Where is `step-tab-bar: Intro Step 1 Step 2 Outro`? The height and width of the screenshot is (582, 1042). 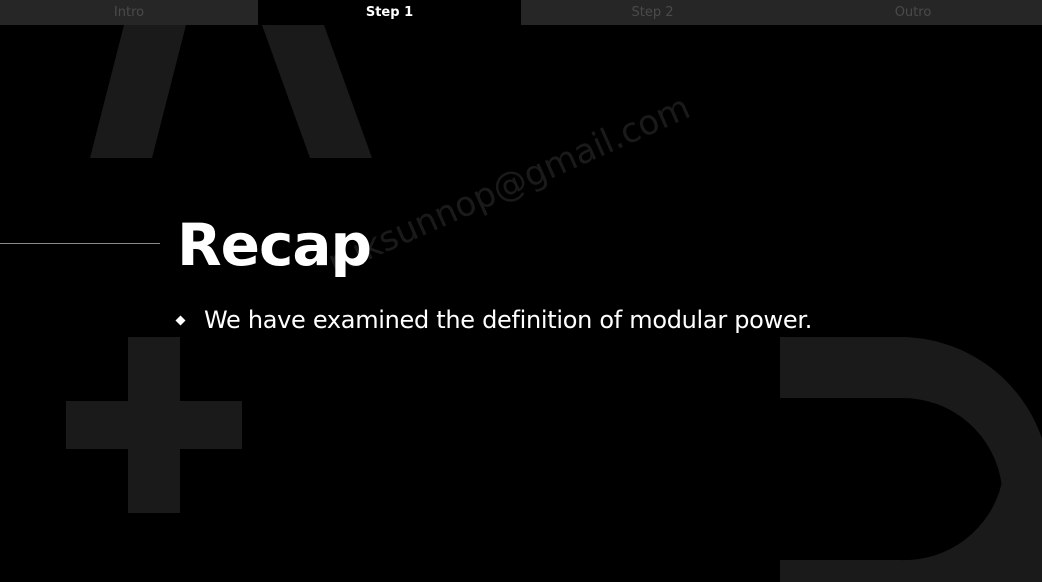
step-tab-bar: Intro Step 1 Step 2 Outro is located at coordinates (521, 12).